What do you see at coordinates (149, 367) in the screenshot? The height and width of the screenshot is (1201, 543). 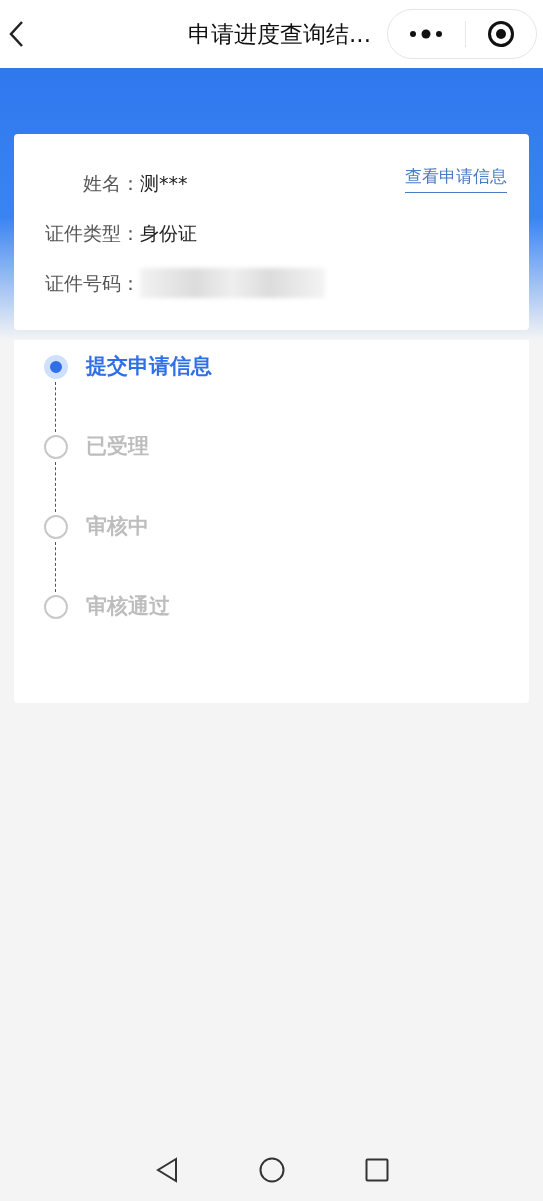 I see `step-label: 提交申请信息` at bounding box center [149, 367].